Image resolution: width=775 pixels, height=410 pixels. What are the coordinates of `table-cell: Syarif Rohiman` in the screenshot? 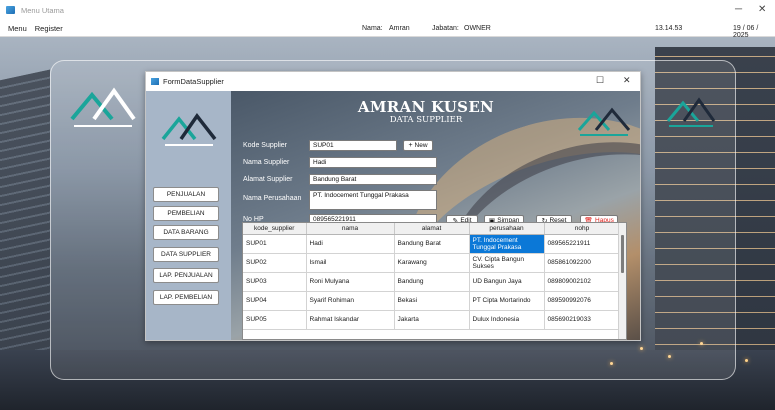 It's located at (350, 301).